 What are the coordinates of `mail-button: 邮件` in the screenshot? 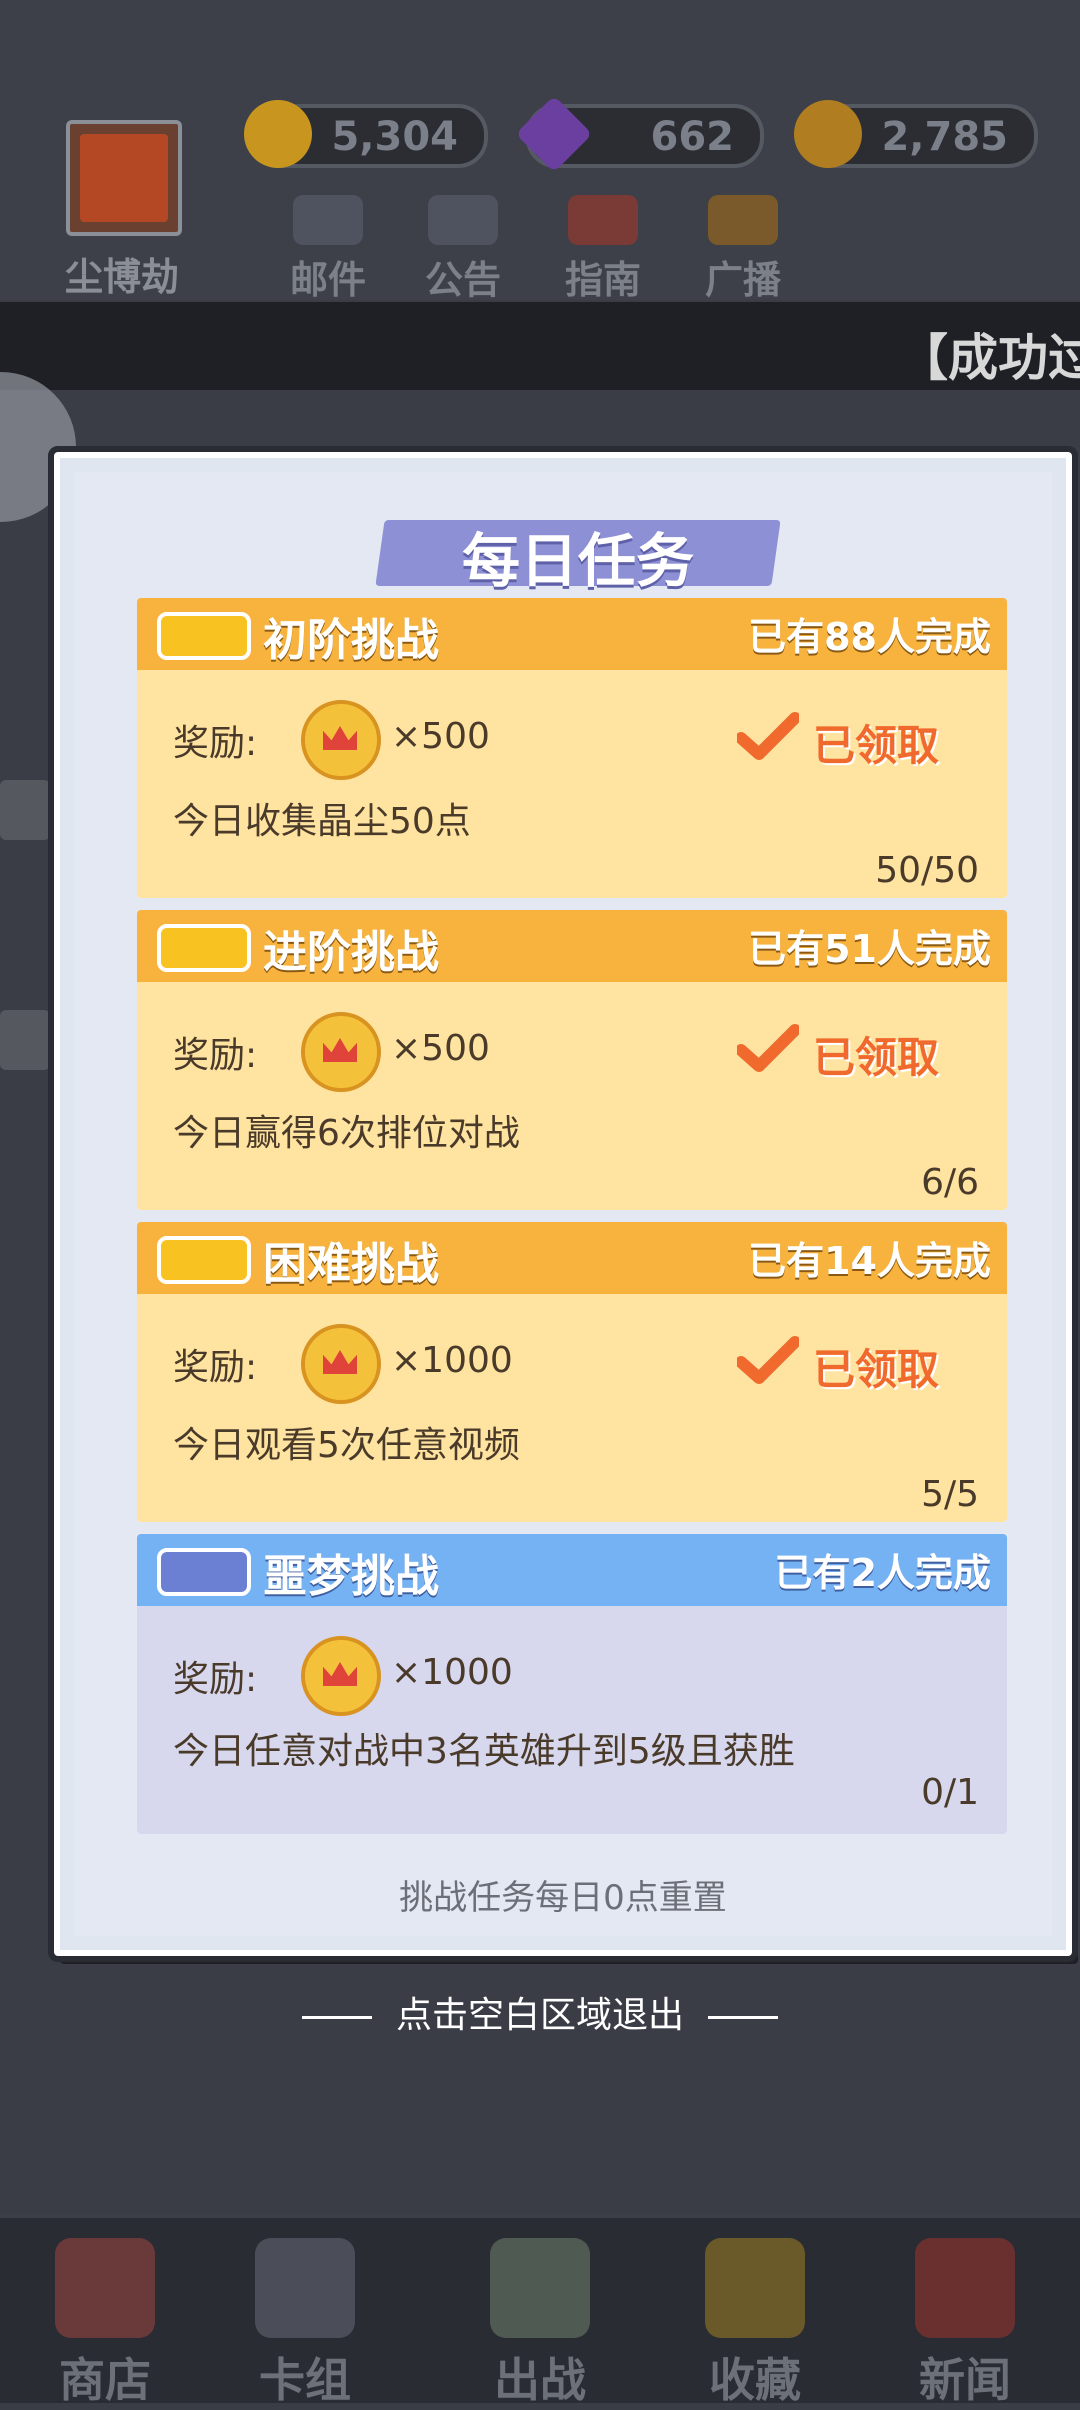 It's located at (328, 249).